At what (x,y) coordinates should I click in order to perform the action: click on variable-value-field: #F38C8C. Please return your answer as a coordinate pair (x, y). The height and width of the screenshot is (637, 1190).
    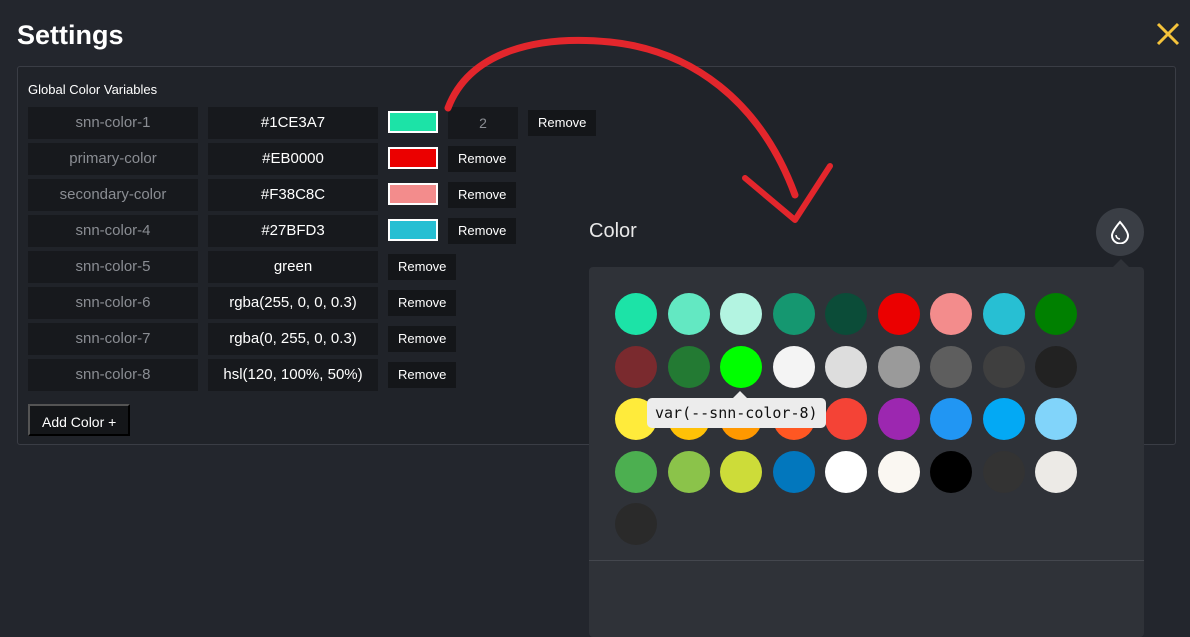
    Looking at the image, I should click on (293, 195).